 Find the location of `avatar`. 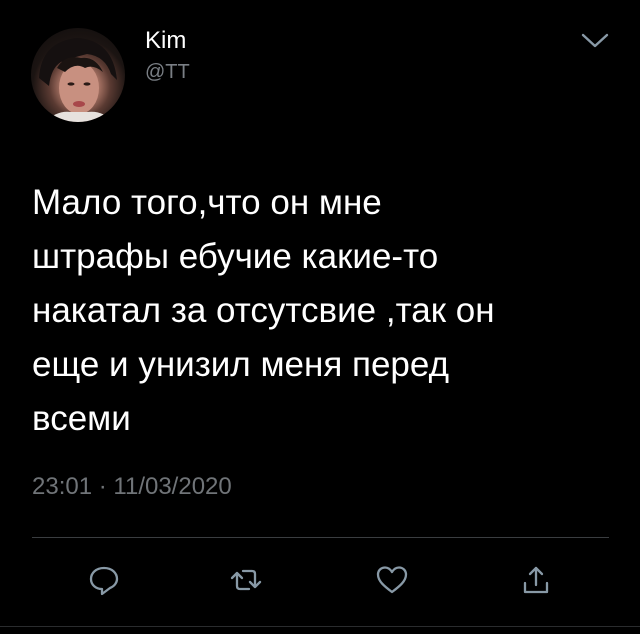

avatar is located at coordinates (78, 75).